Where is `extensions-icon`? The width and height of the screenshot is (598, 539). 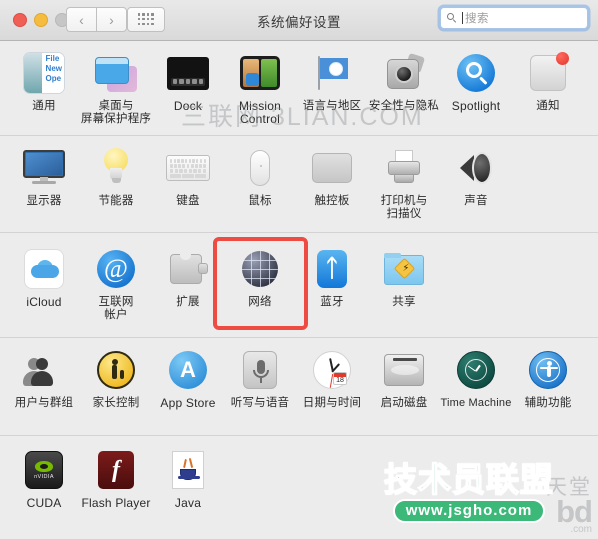 extensions-icon is located at coordinates (188, 269).